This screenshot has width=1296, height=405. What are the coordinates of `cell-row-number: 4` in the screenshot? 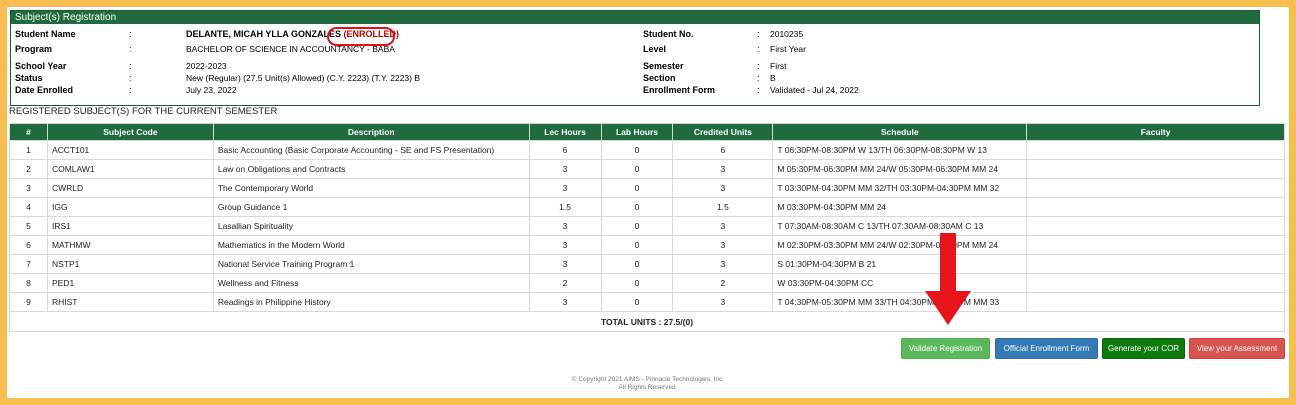 It's located at (28, 207).